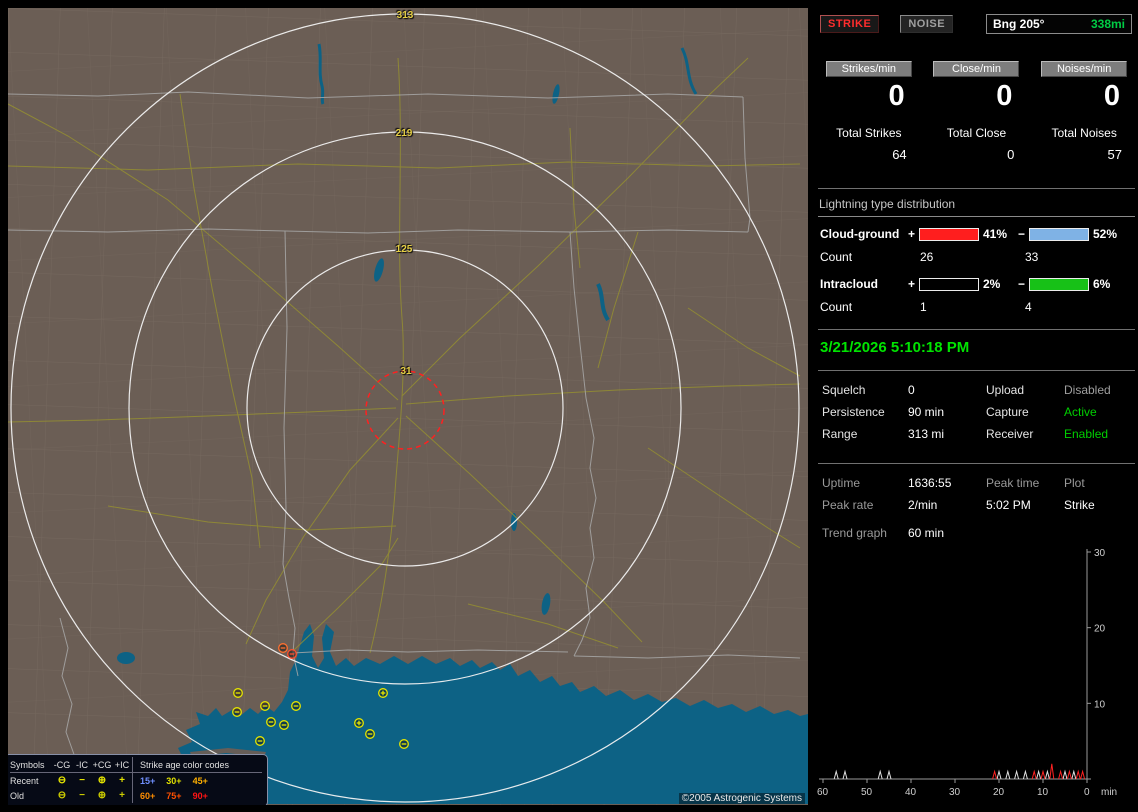  I want to click on strikes-per-min-value: 0, so click(896, 96).